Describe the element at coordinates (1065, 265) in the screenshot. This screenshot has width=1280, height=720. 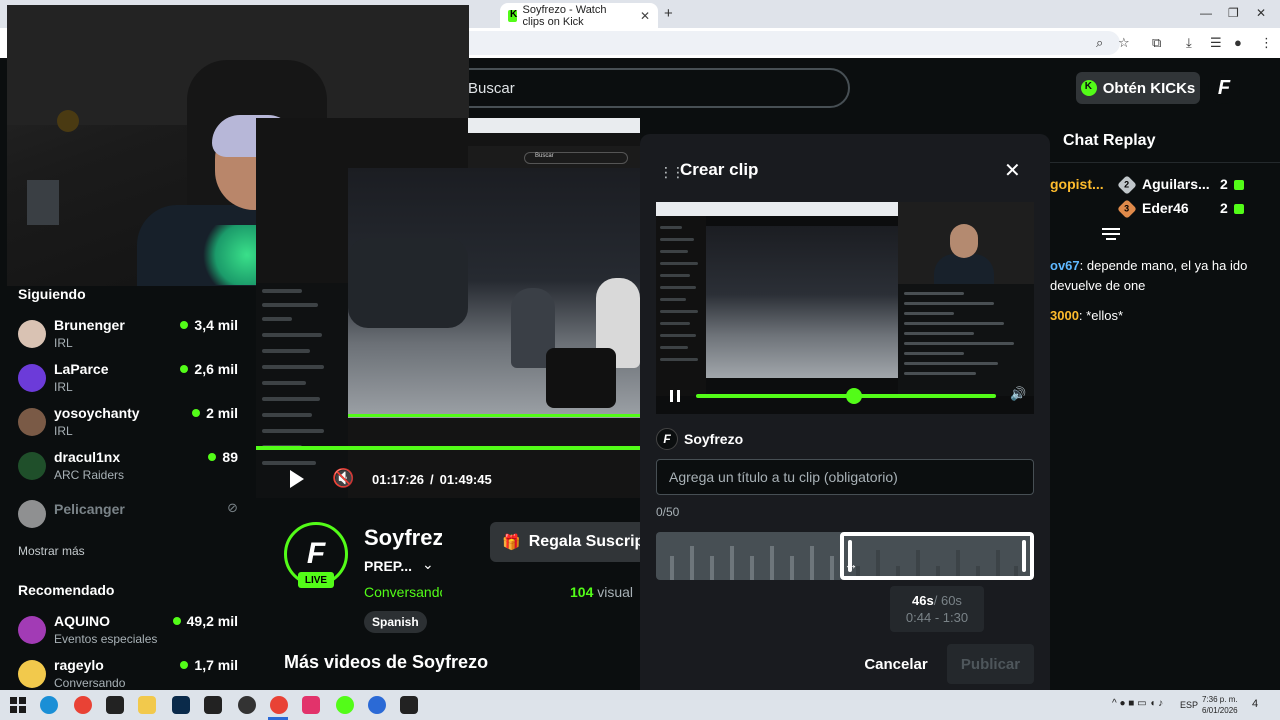
I see `chat-username: ov67` at that location.